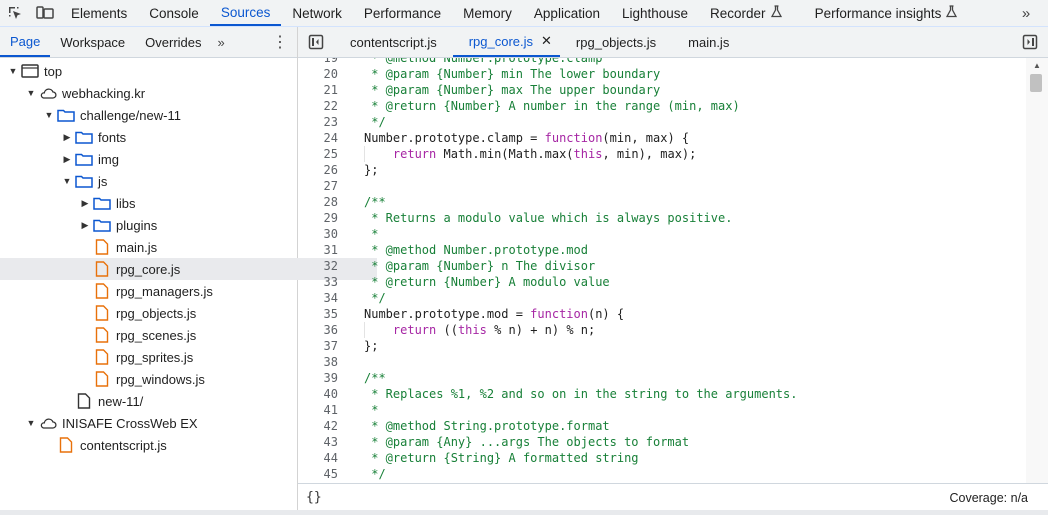 Image resolution: width=1048 pixels, height=515 pixels. Describe the element at coordinates (1036, 83) in the screenshot. I see `scrollbar-thumb` at that location.